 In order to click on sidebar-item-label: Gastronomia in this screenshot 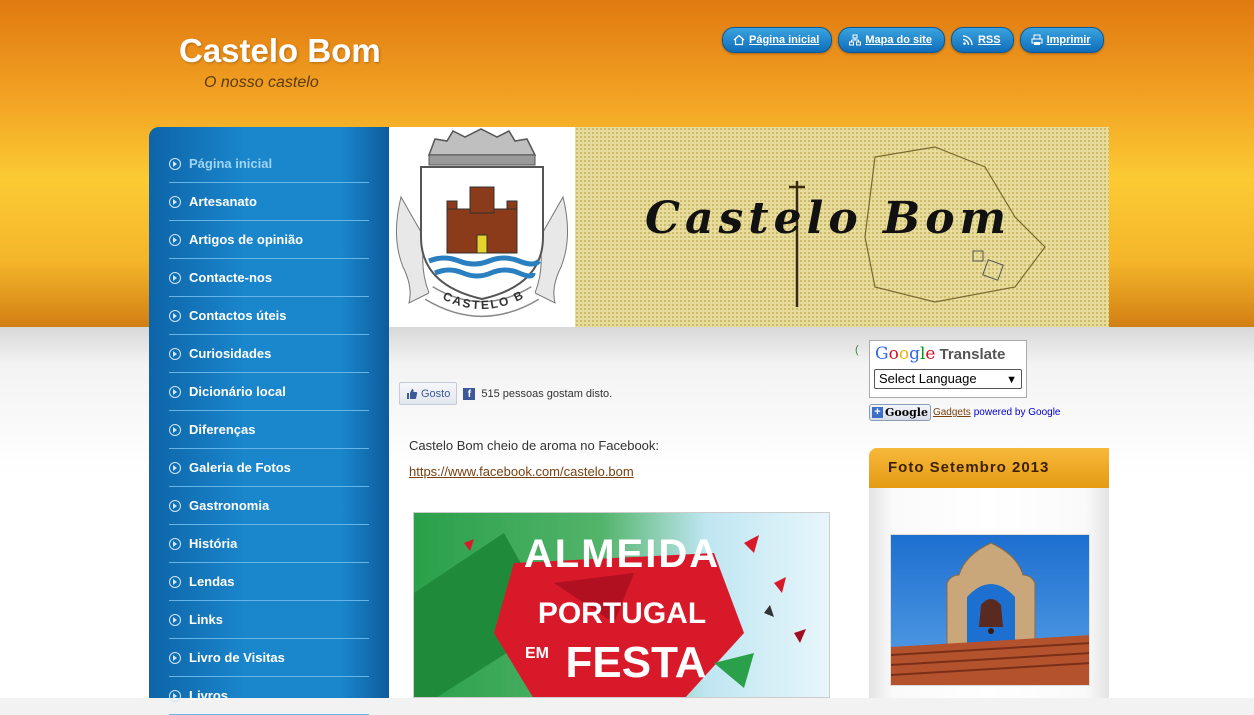, I will do `click(229, 505)`.